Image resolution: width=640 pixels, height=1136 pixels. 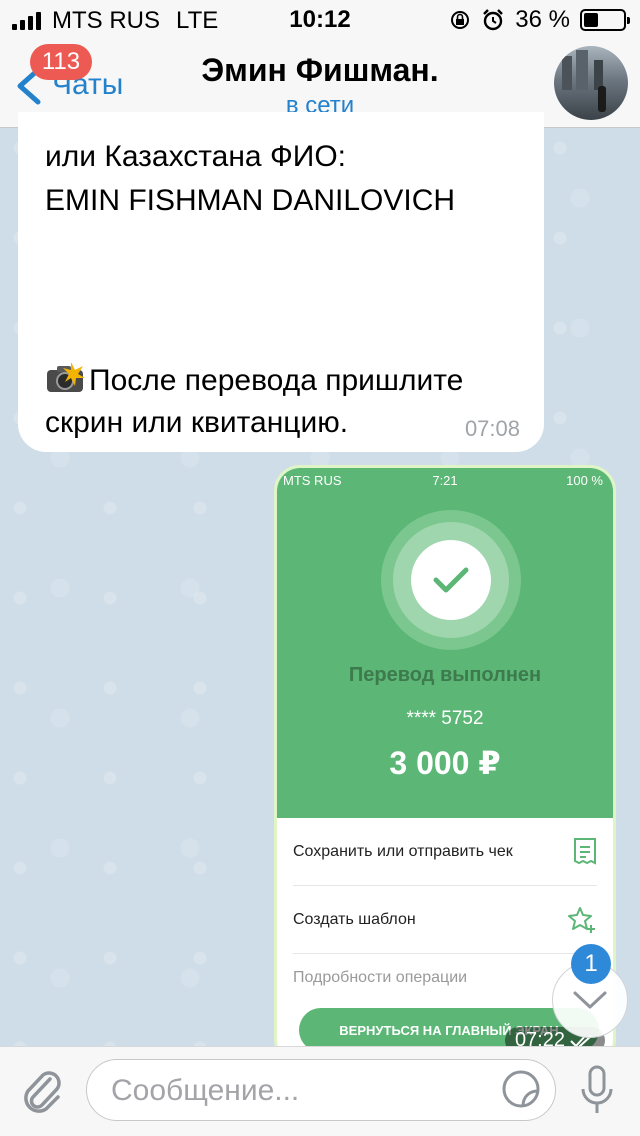 What do you see at coordinates (195, 156) in the screenshot?
I see `message-line: или Казахстана ФИО:` at bounding box center [195, 156].